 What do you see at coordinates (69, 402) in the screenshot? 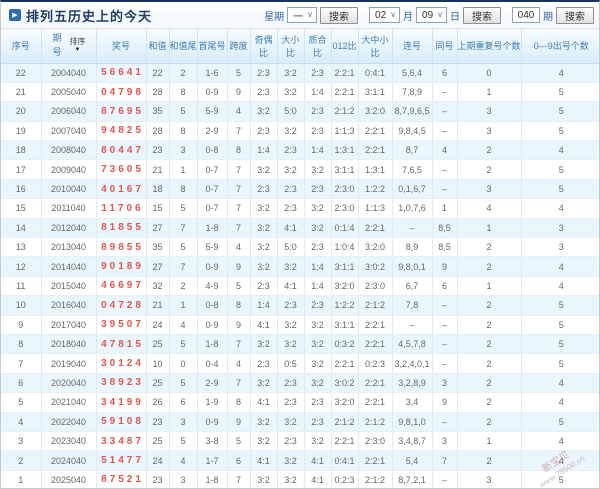
I see `cell: 2021040` at bounding box center [69, 402].